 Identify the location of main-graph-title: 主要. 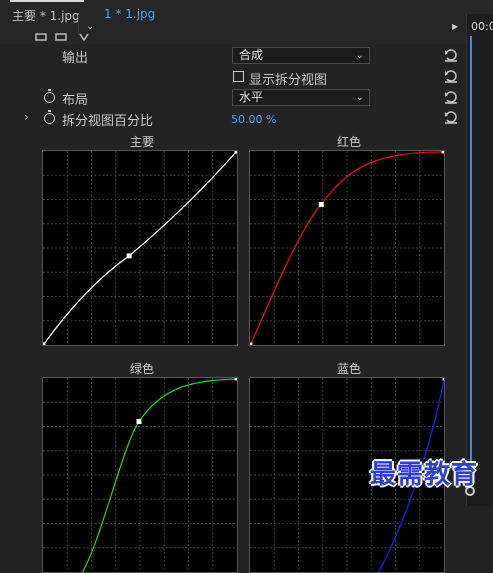
(141, 142).